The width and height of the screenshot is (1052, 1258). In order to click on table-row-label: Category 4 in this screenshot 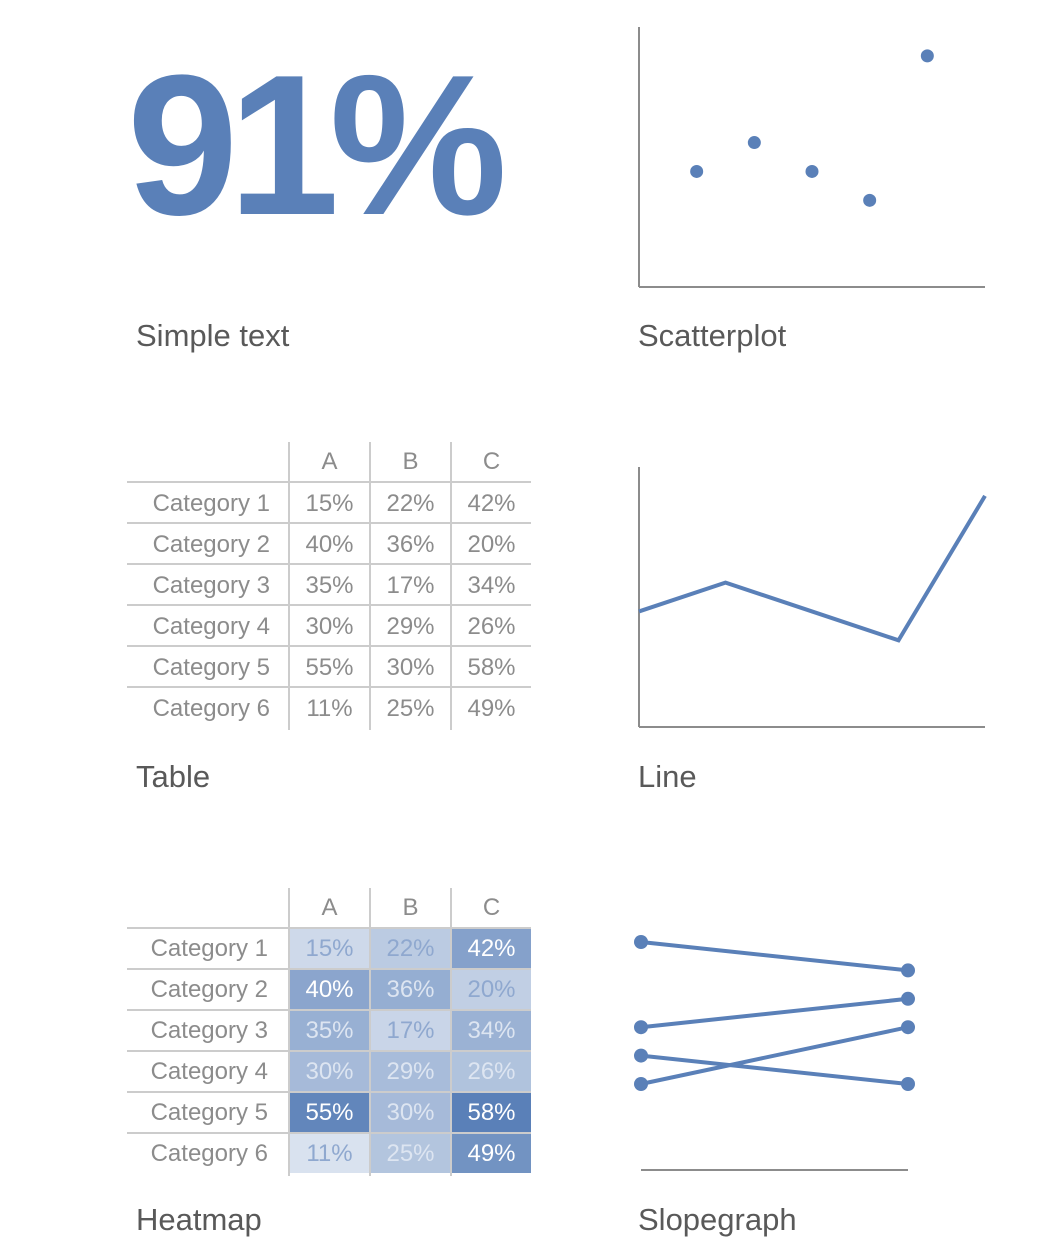, I will do `click(211, 626)`.